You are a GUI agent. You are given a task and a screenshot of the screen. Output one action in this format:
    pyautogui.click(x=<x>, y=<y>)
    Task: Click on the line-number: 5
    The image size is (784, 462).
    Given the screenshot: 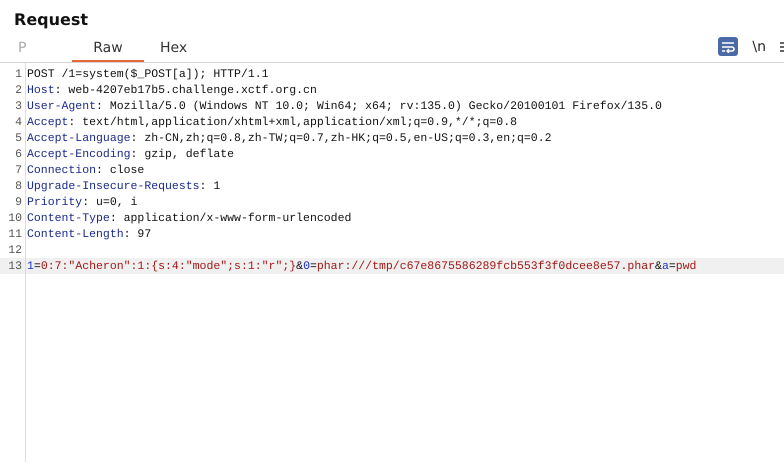 What is the action you would take?
    pyautogui.click(x=18, y=138)
    